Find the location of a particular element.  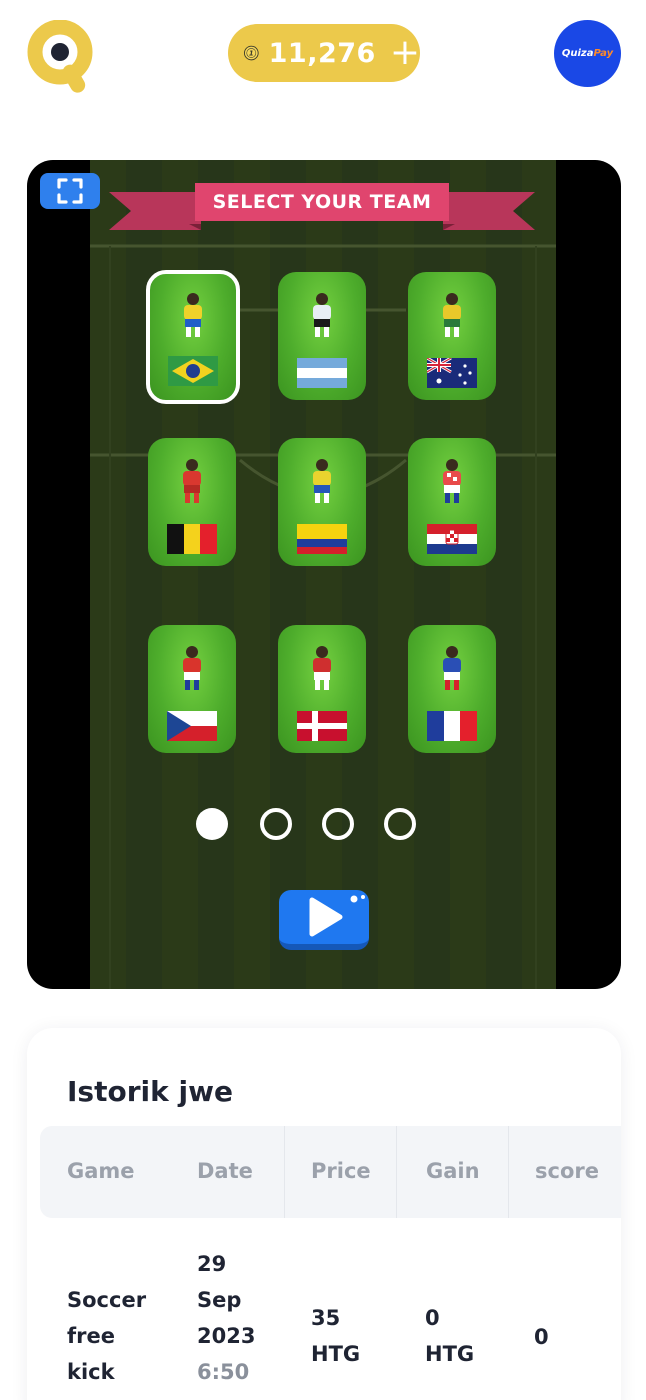

flag-argentina-icon is located at coordinates (322, 373).